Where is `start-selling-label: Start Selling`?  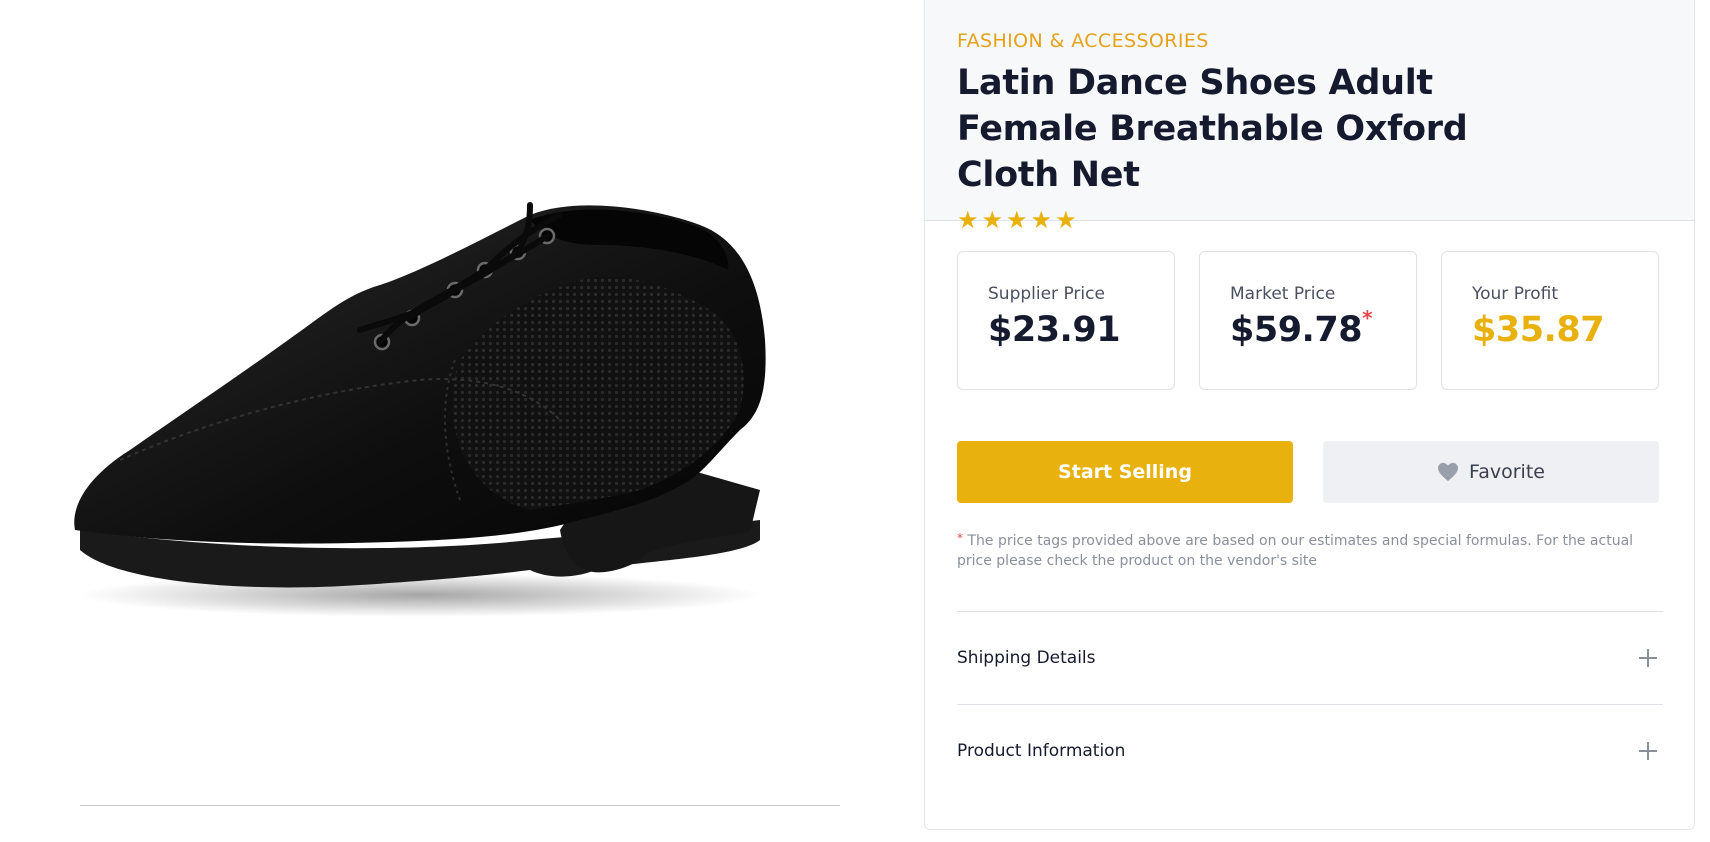
start-selling-label: Start Selling is located at coordinates (1125, 472).